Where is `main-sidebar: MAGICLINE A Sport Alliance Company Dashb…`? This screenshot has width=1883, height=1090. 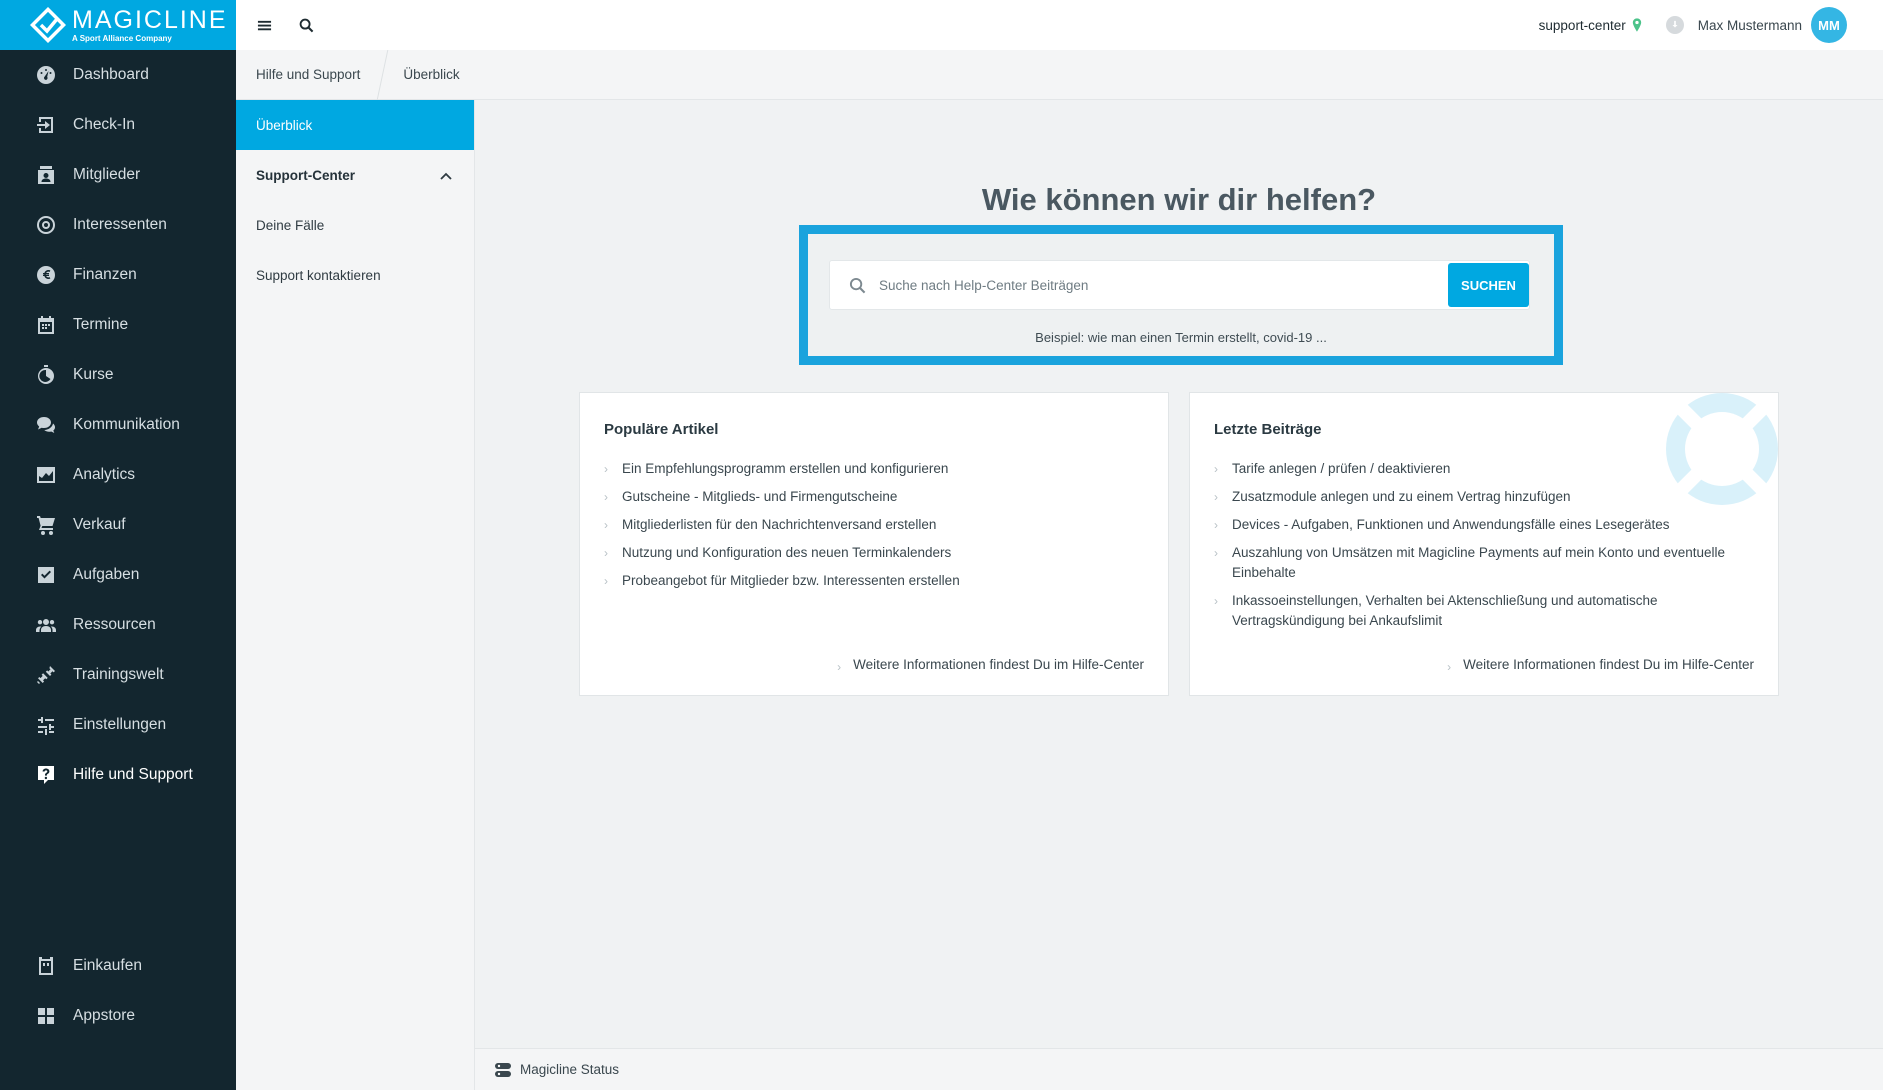 main-sidebar: MAGICLINE A Sport Alliance Company Dashb… is located at coordinates (118, 545).